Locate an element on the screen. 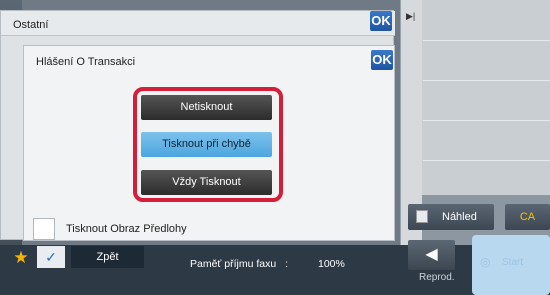 The width and height of the screenshot is (550, 295). checkmark-button: ✓ is located at coordinates (51, 257).